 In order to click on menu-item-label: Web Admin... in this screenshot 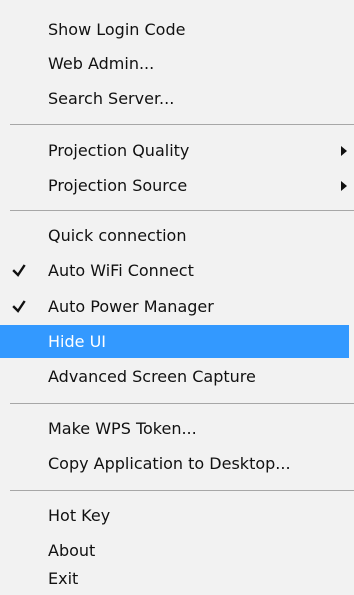, I will do `click(101, 63)`.